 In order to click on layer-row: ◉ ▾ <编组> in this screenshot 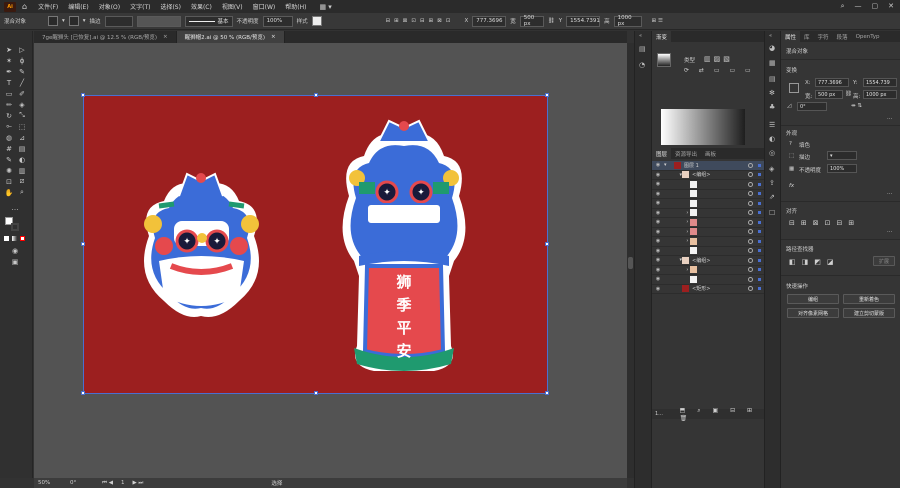, I will do `click(708, 261)`.